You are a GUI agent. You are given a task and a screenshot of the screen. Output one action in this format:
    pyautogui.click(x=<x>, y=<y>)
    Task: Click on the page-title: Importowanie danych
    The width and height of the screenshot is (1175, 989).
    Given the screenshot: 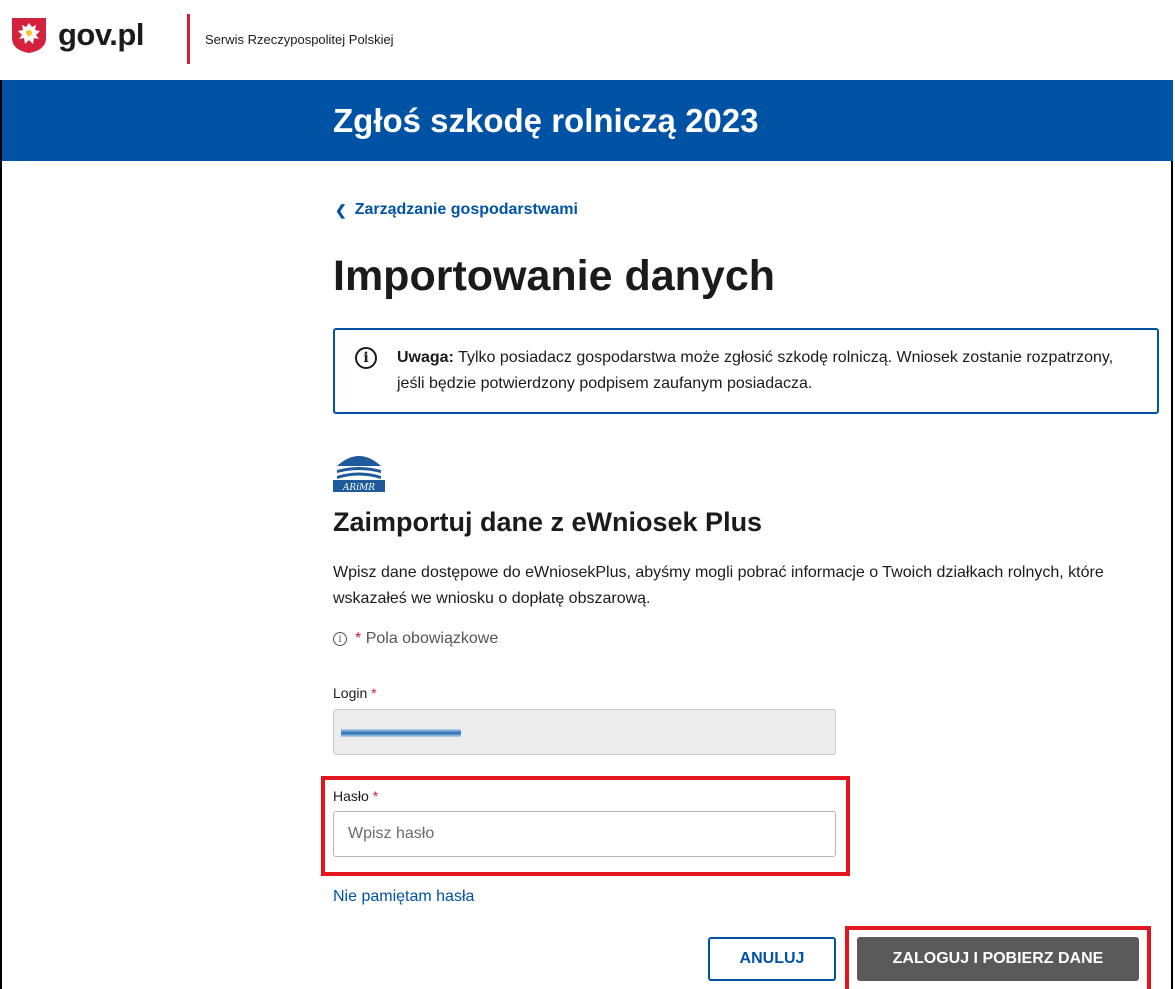 What is the action you would take?
    pyautogui.click(x=554, y=276)
    